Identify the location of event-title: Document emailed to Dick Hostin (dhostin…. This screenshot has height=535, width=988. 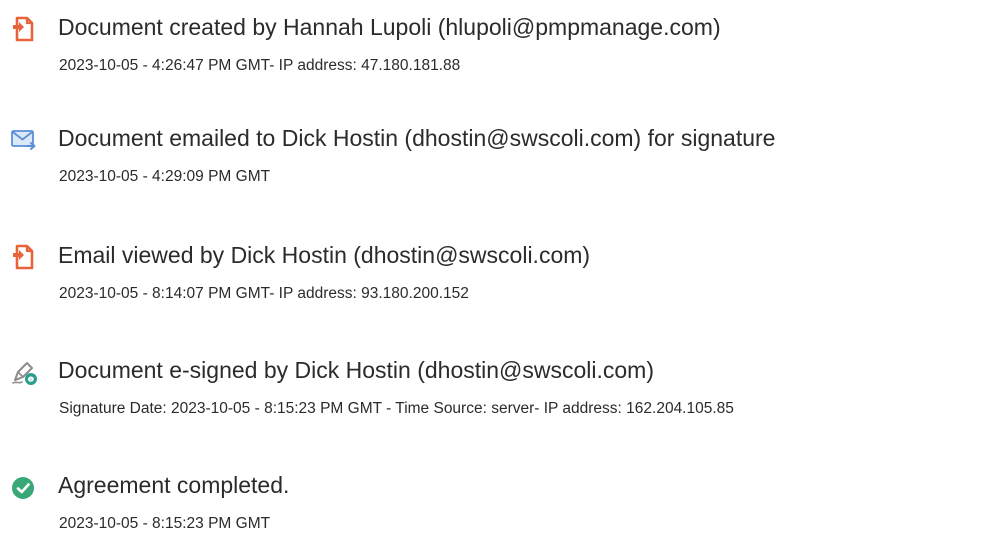
(417, 138).